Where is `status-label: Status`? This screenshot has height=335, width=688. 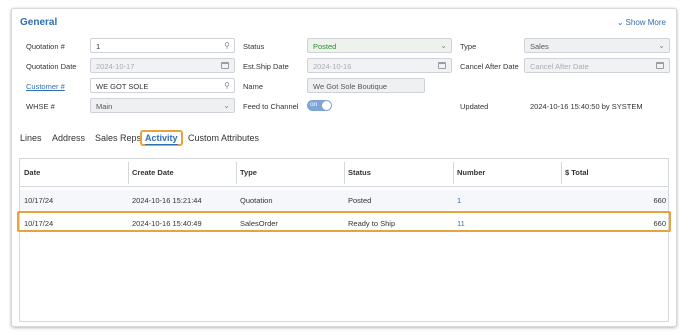
status-label: Status is located at coordinates (254, 46).